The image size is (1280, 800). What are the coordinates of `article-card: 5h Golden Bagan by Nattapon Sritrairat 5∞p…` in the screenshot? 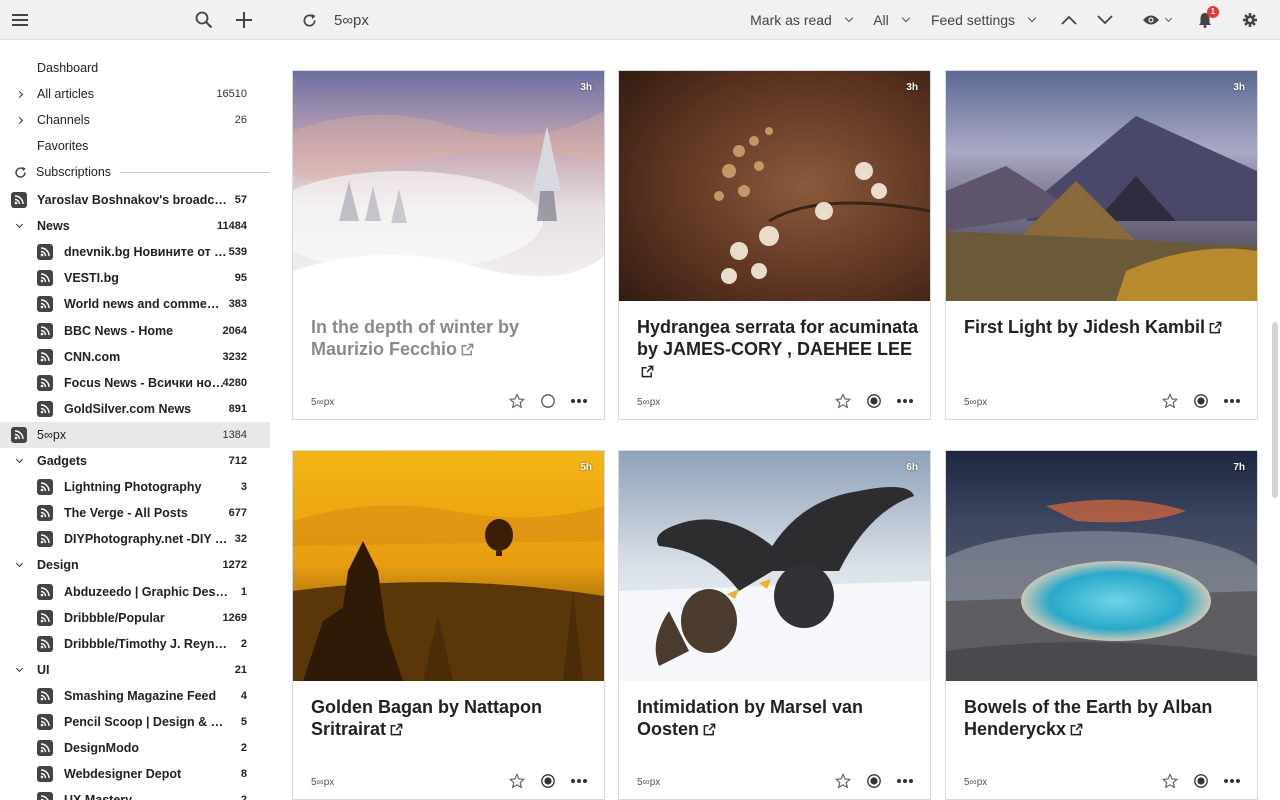 It's located at (448, 625).